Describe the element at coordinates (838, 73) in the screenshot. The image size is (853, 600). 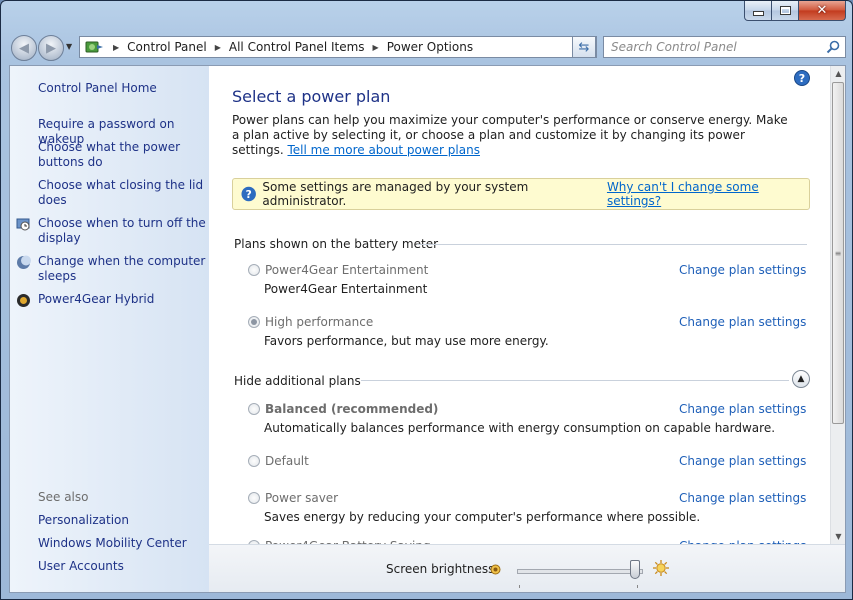
I see `scroll-up-icon: ▲` at that location.